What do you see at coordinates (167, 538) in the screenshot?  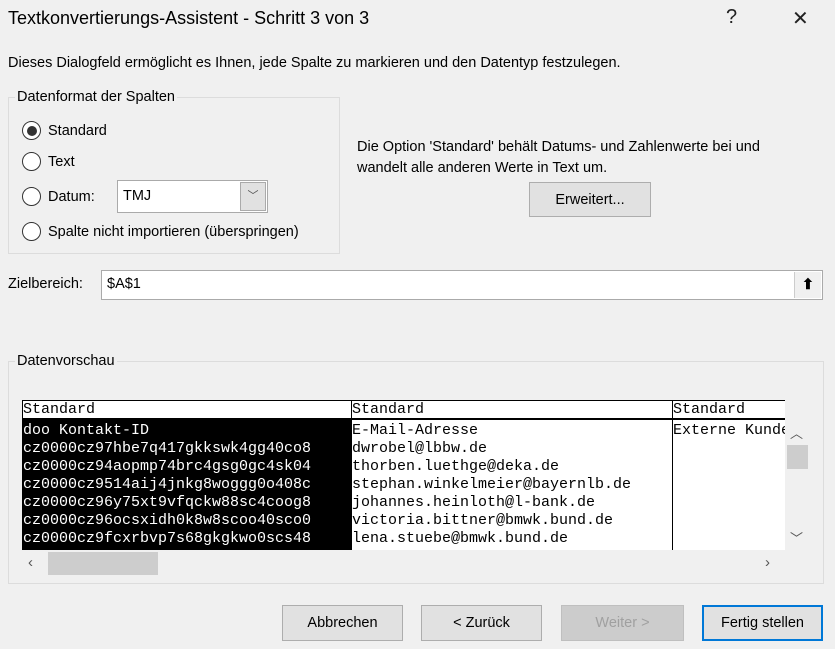 I see `cell: cz0000cz9fcxrbvp7s68gkgkwo0scs48` at bounding box center [167, 538].